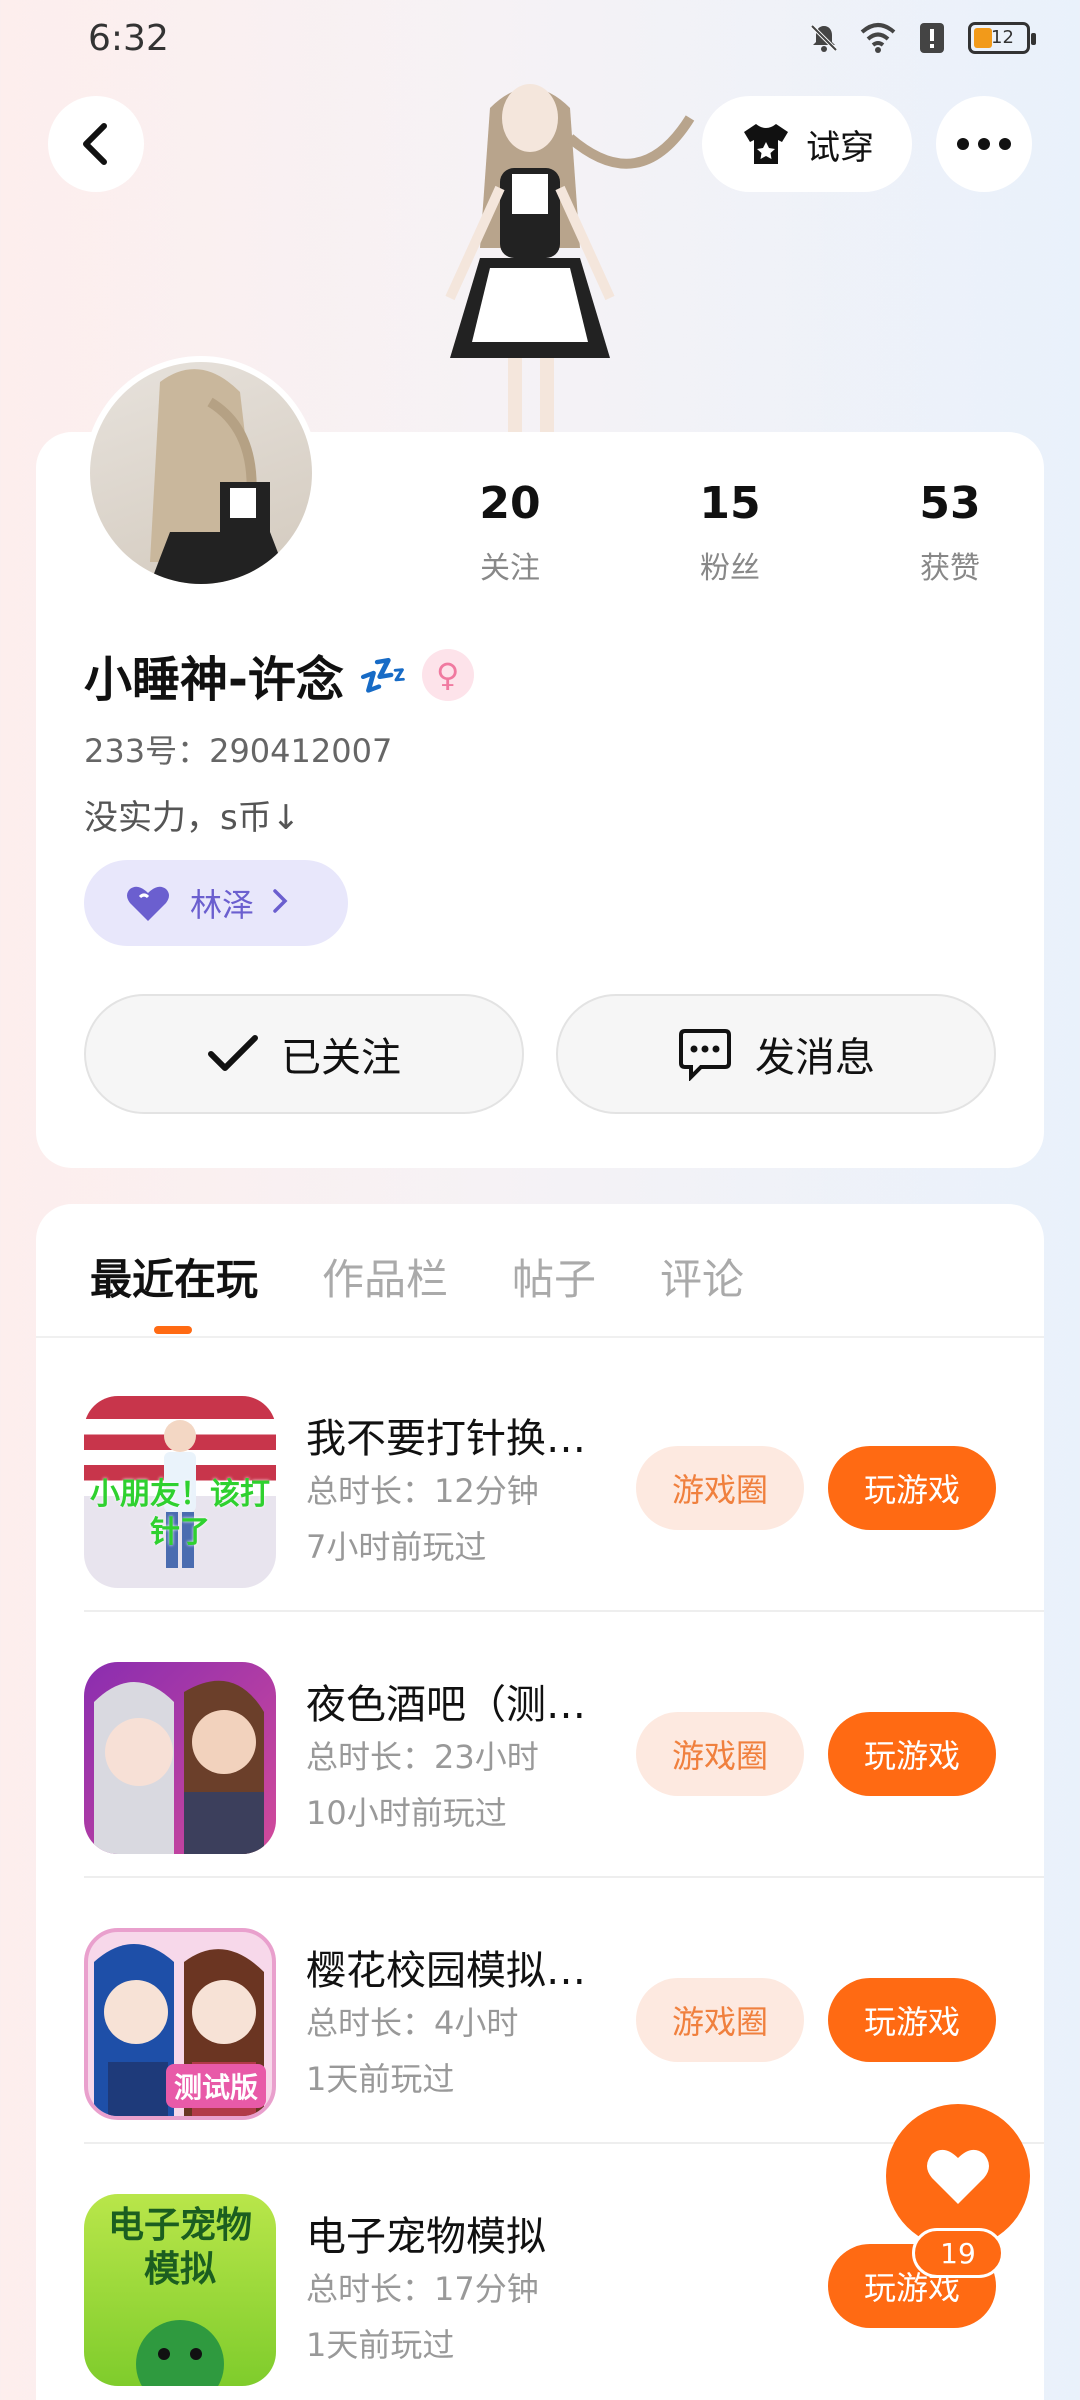 This screenshot has height=2400, width=1080. I want to click on name-row: 小睡神-许念 💤 ♀, so click(279, 675).